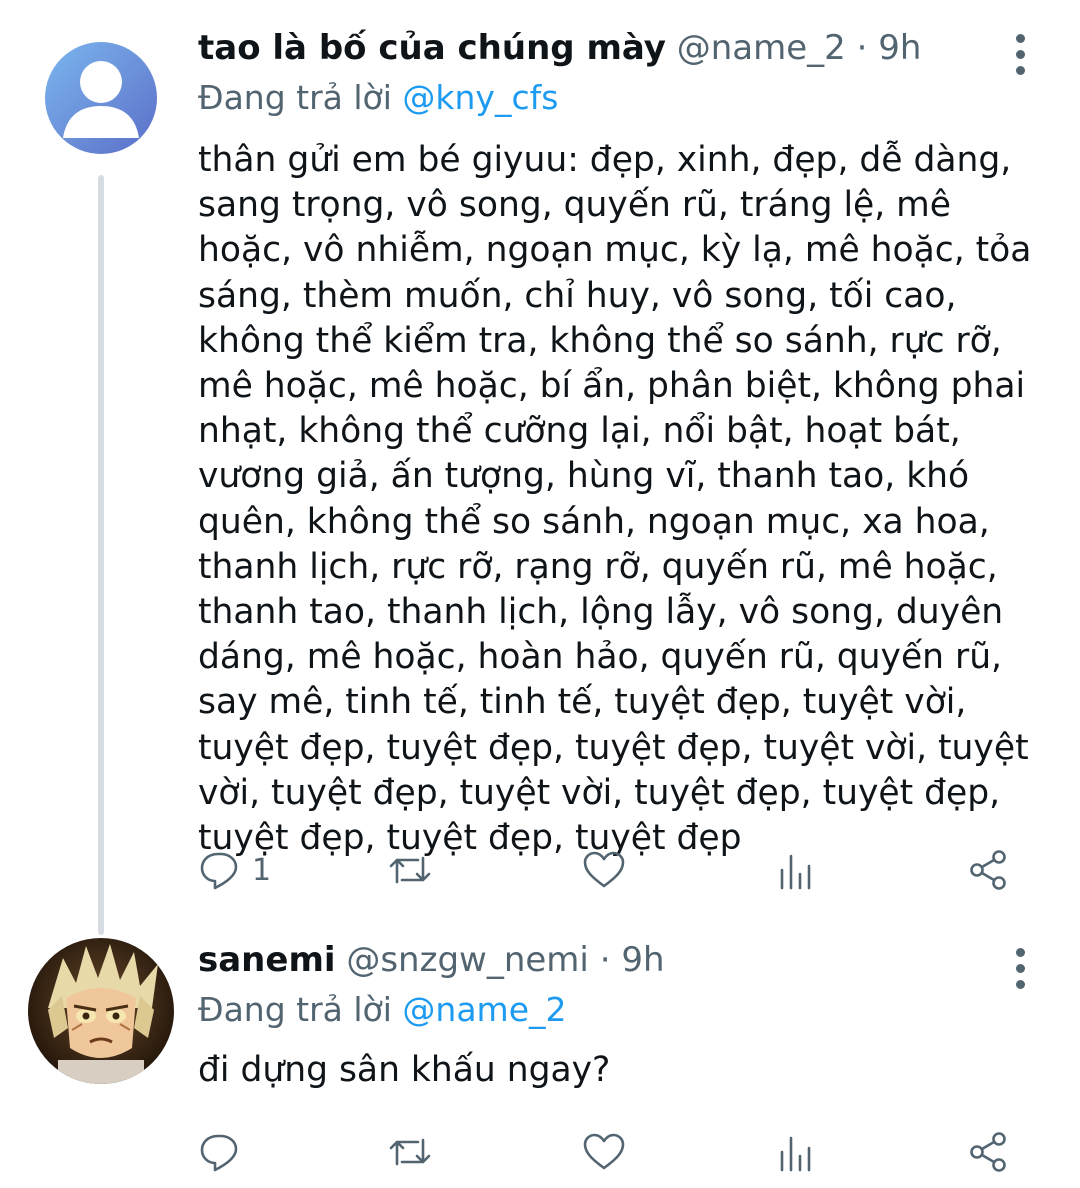  I want to click on replying-to: Đang trả lời @name_2, so click(382, 1009).